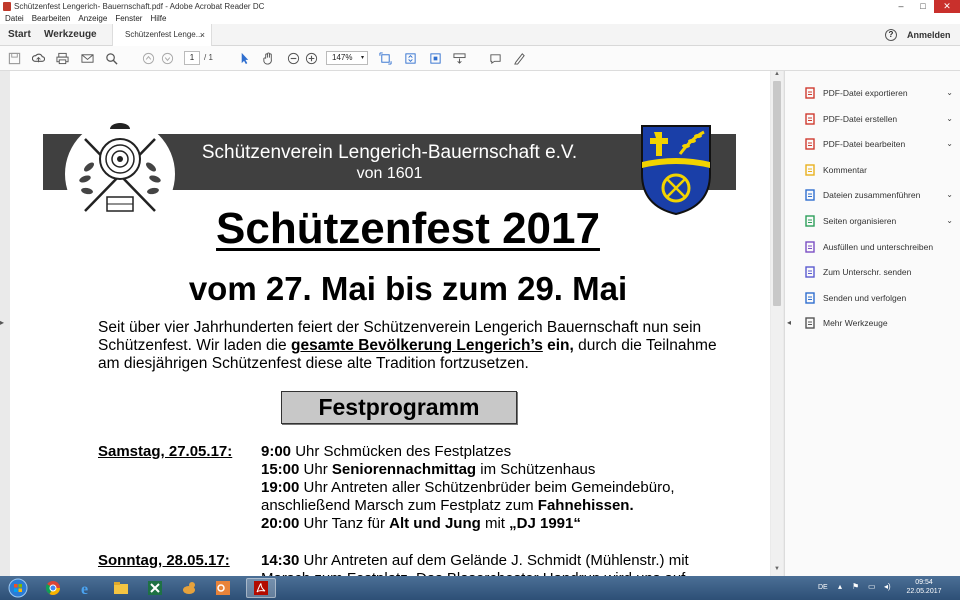 The width and height of the screenshot is (960, 602). What do you see at coordinates (865, 297) in the screenshot?
I see `tool-item-label: Senden und verfolgen` at bounding box center [865, 297].